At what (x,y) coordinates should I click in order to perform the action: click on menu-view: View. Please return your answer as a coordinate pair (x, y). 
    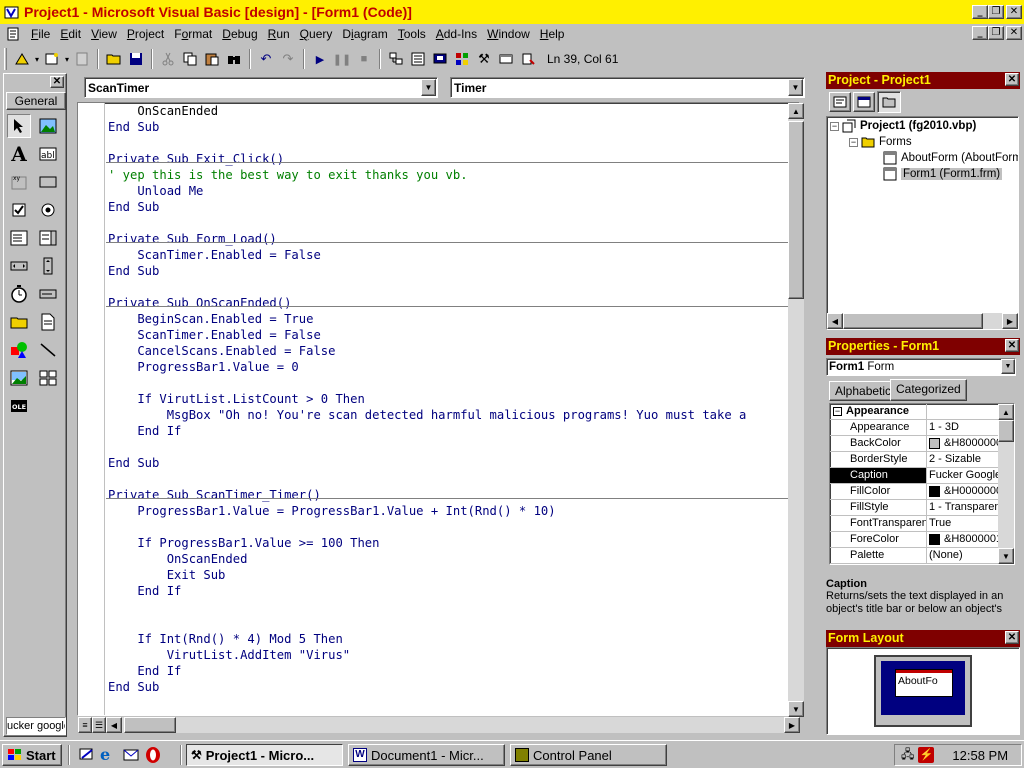
    Looking at the image, I should click on (104, 34).